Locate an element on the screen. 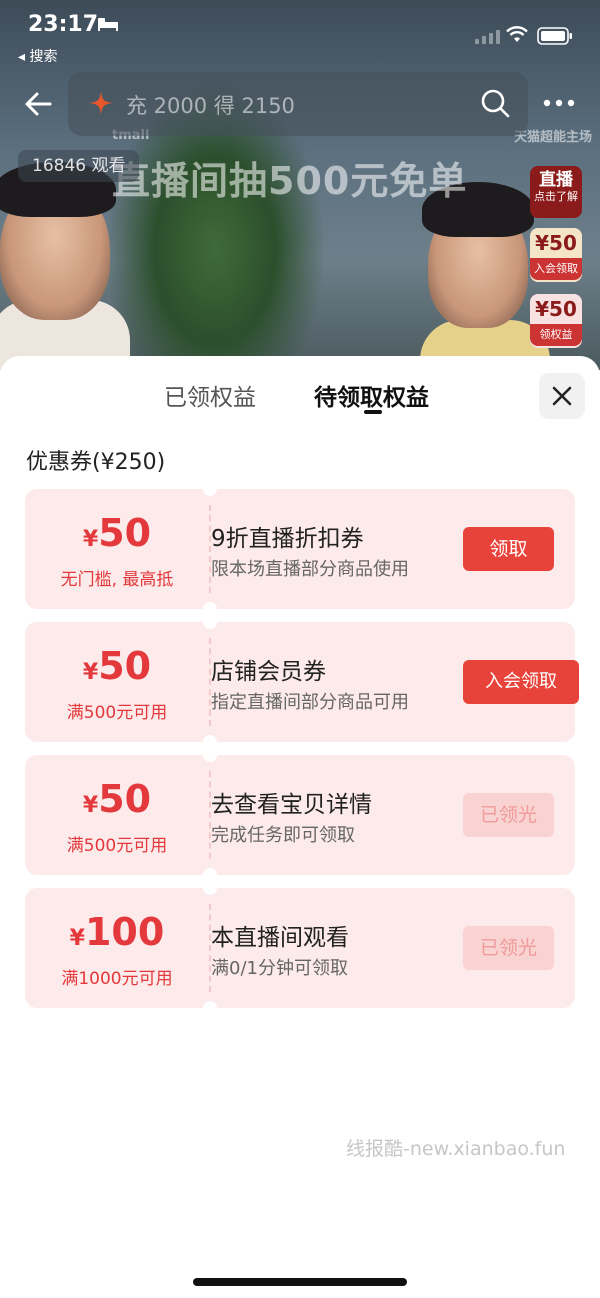 The image size is (600, 1298). coupon-desc: 完成任务即可领取 is located at coordinates (283, 835).